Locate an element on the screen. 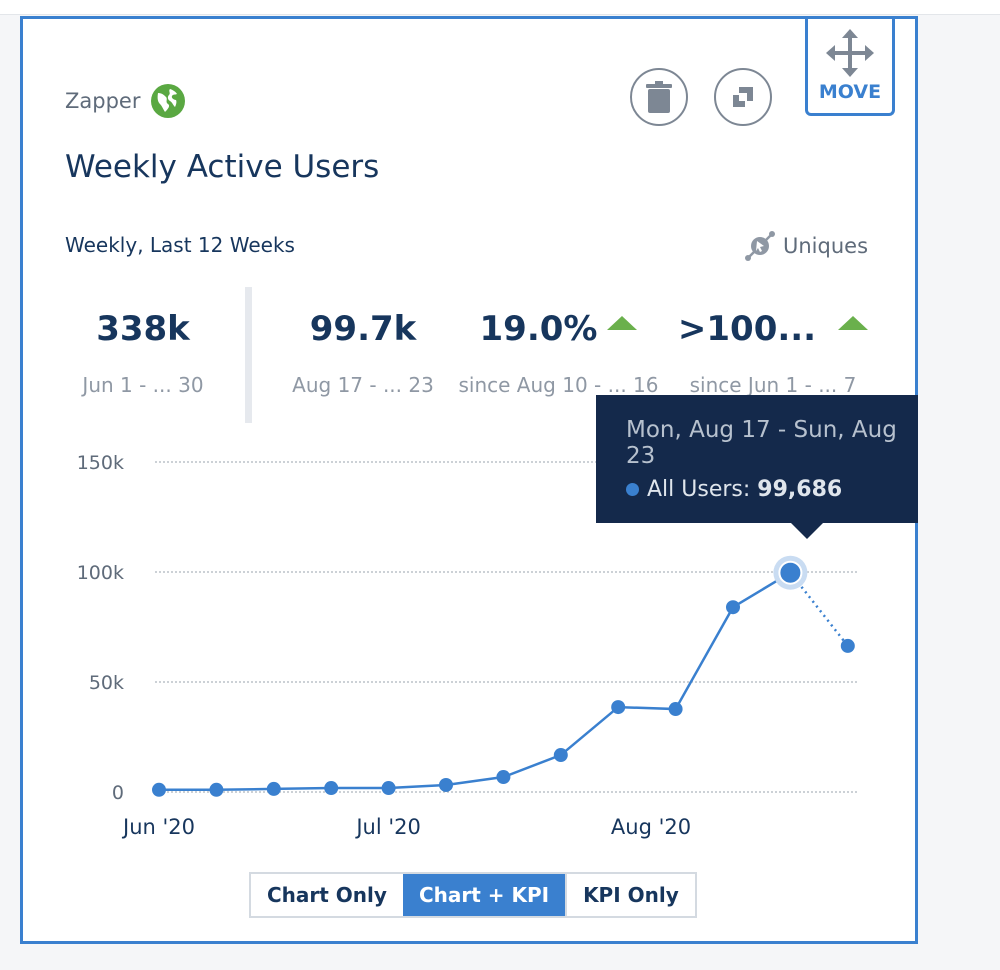  tooltip-series: All Users: 99,686 is located at coordinates (734, 489).